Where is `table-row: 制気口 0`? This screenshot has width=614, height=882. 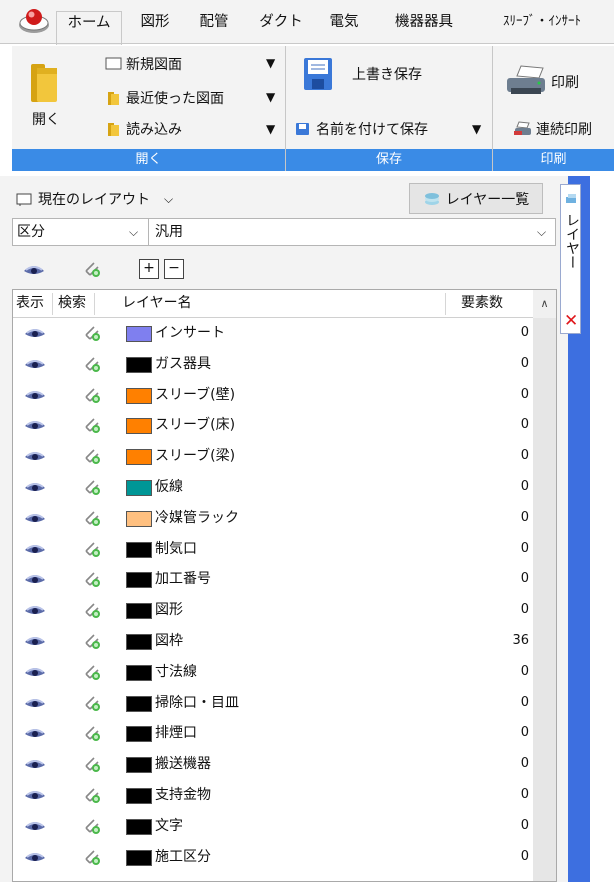
table-row: 制気口 0 is located at coordinates (273, 549).